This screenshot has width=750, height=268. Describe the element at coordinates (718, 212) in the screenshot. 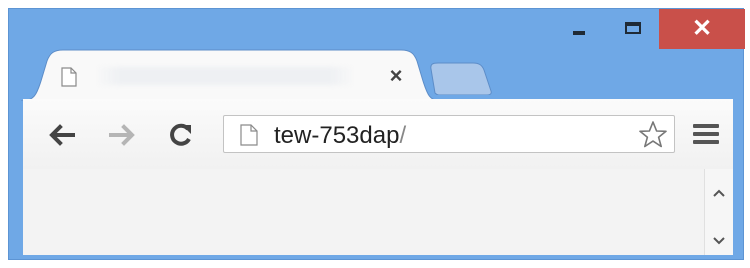

I see `vertical-scrollbar` at that location.